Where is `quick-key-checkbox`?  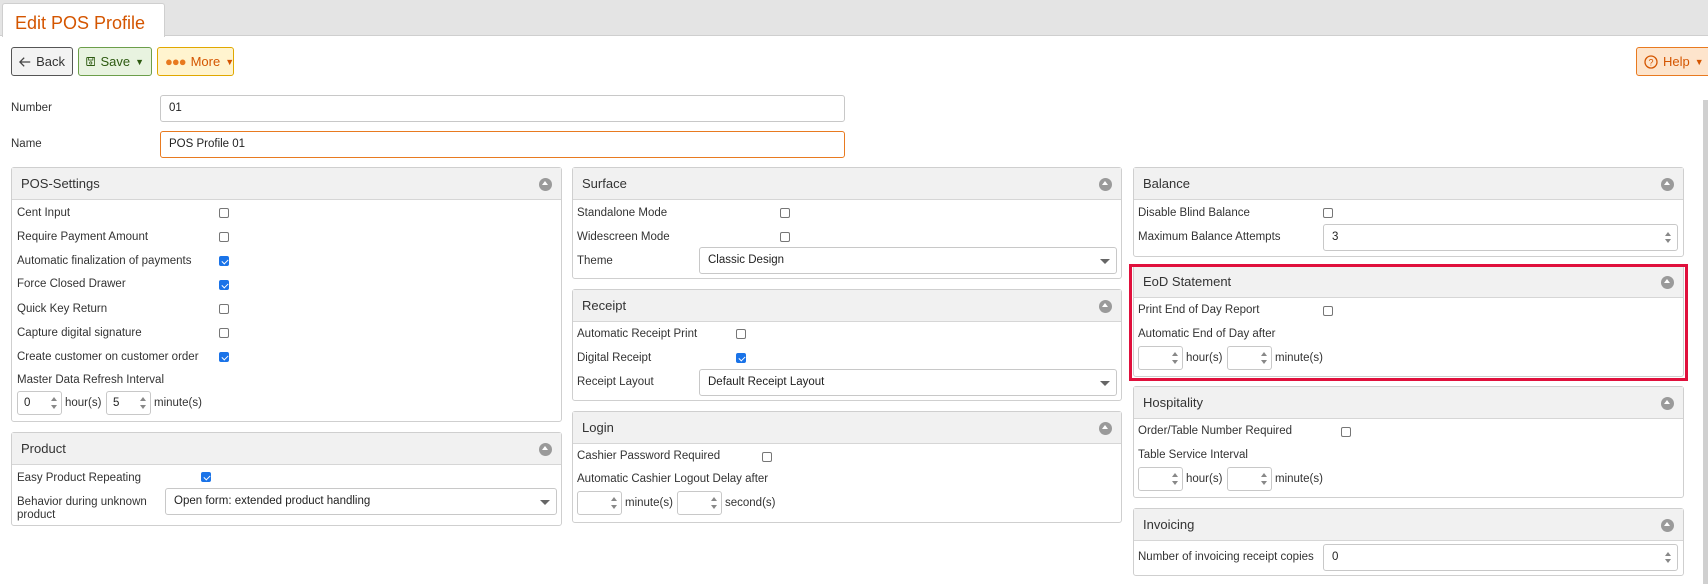
quick-key-checkbox is located at coordinates (224, 309).